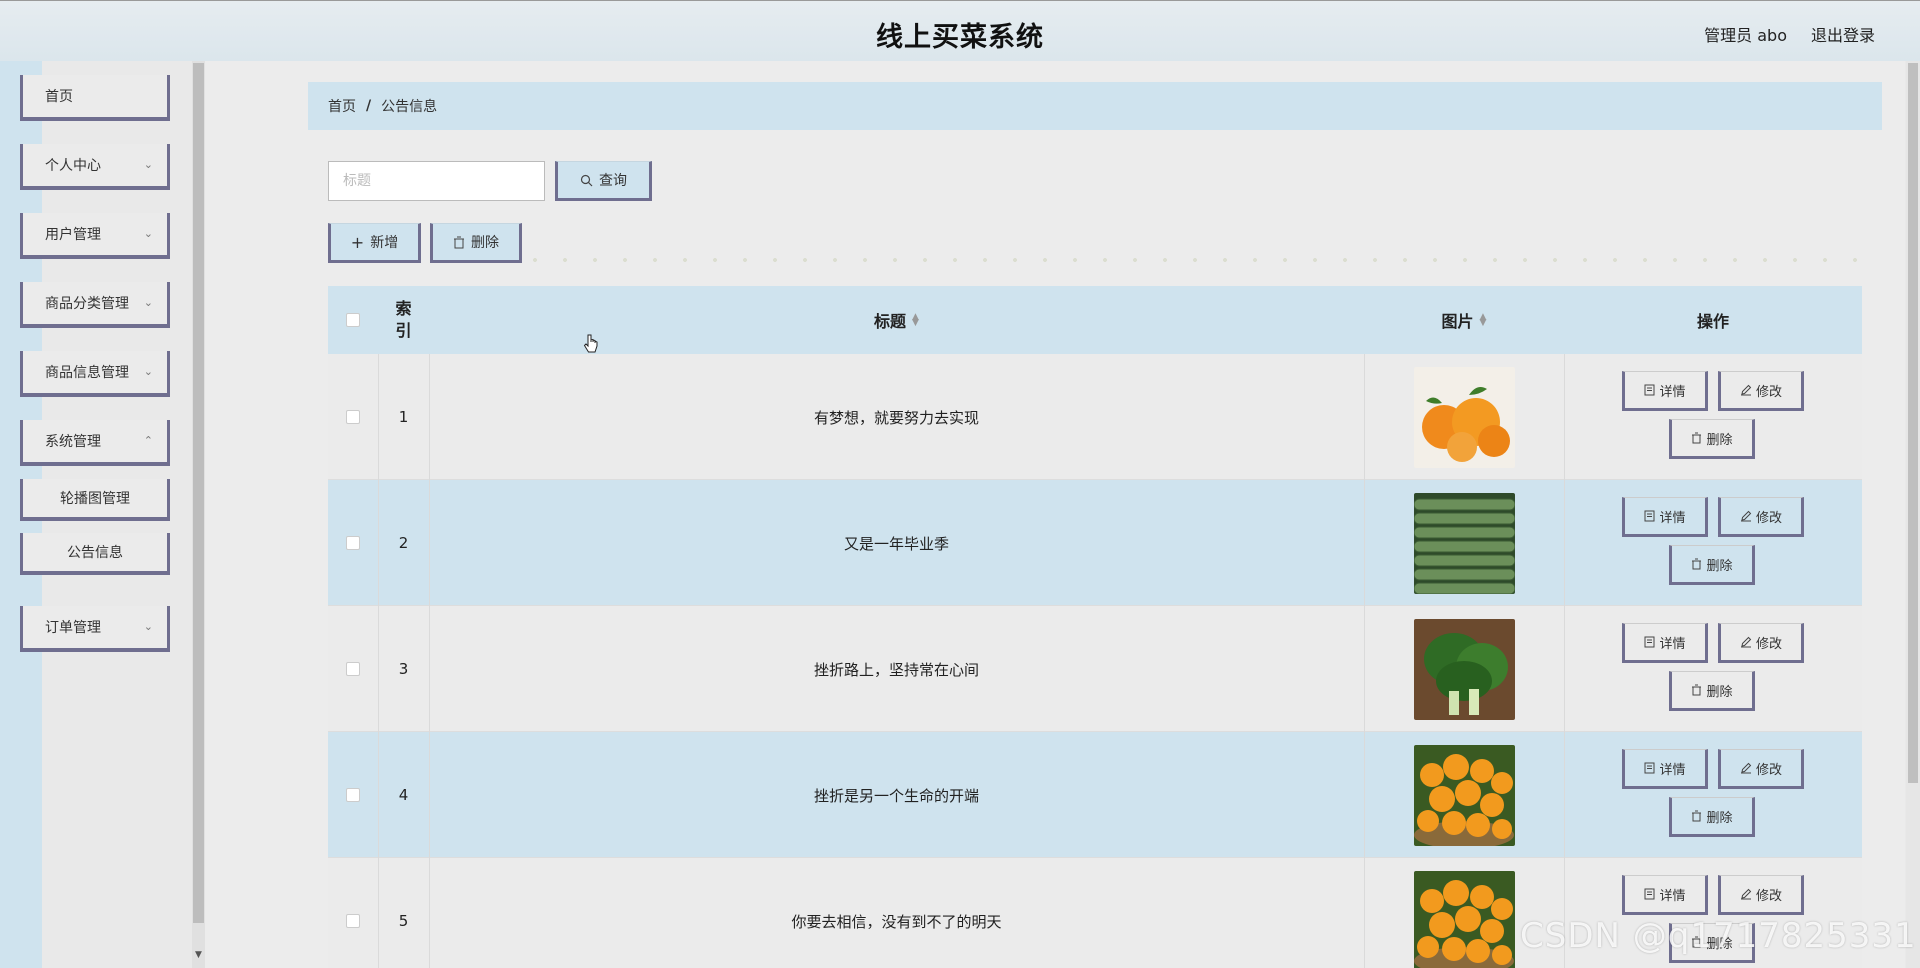 The height and width of the screenshot is (968, 1920). Describe the element at coordinates (403, 417) in the screenshot. I see `row-index: 1` at that location.